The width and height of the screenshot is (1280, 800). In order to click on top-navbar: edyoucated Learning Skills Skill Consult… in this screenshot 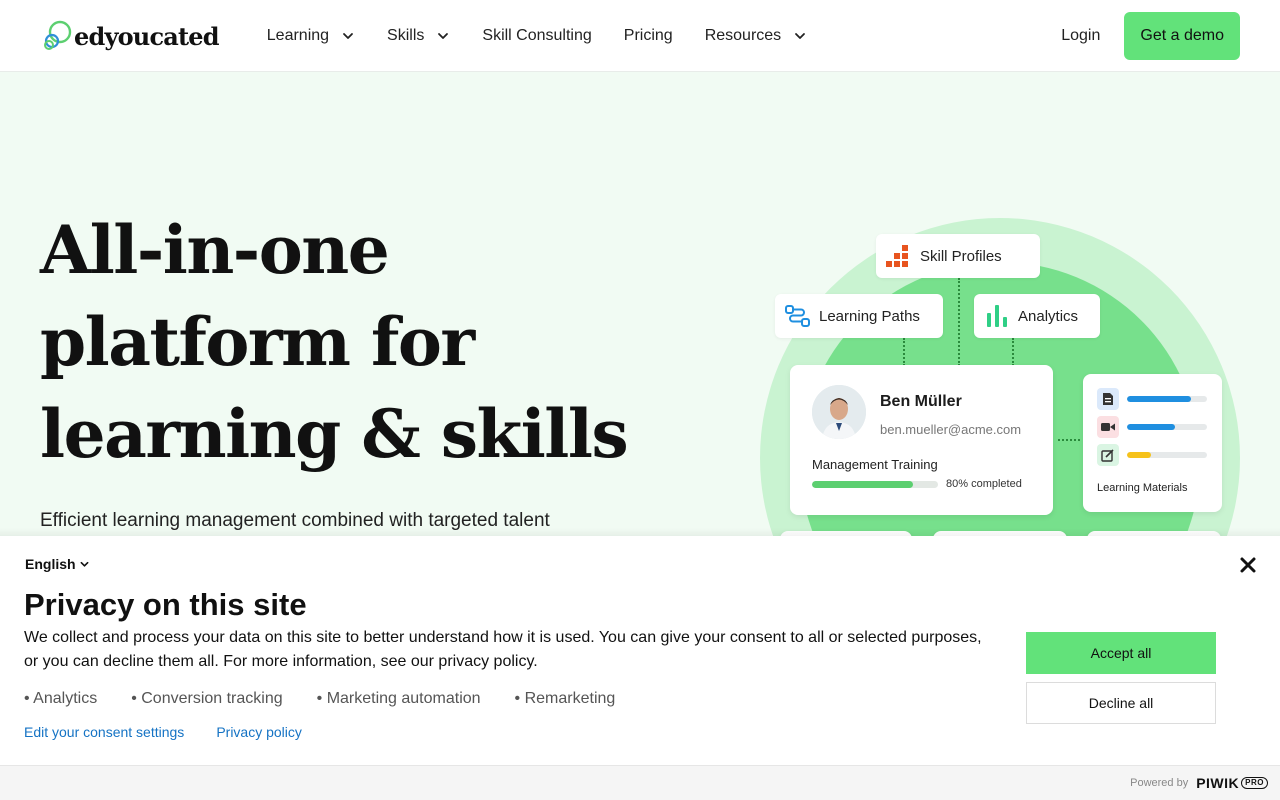, I will do `click(640, 36)`.